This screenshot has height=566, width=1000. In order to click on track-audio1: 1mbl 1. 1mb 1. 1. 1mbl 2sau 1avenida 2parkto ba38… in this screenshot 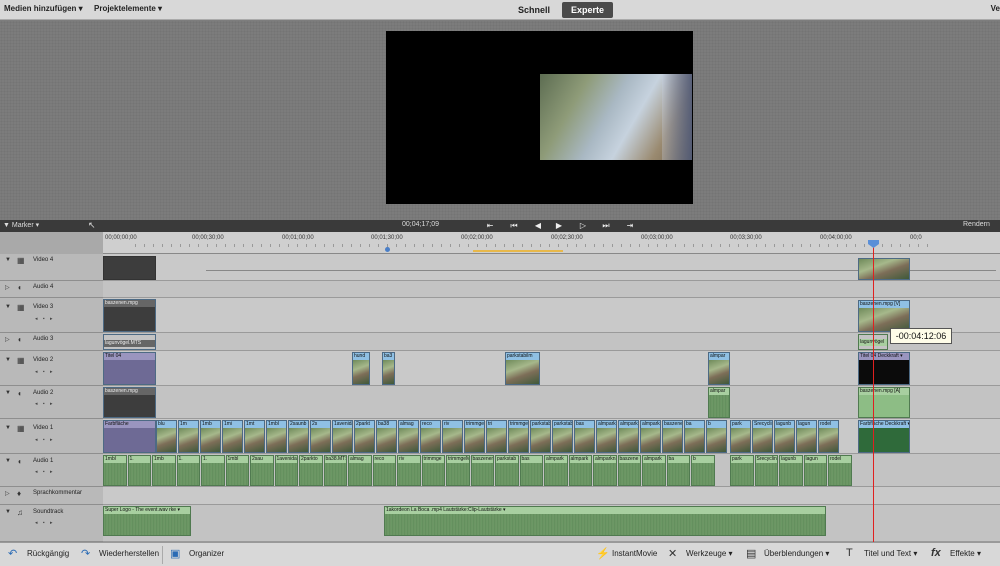, I will do `click(551, 470)`.